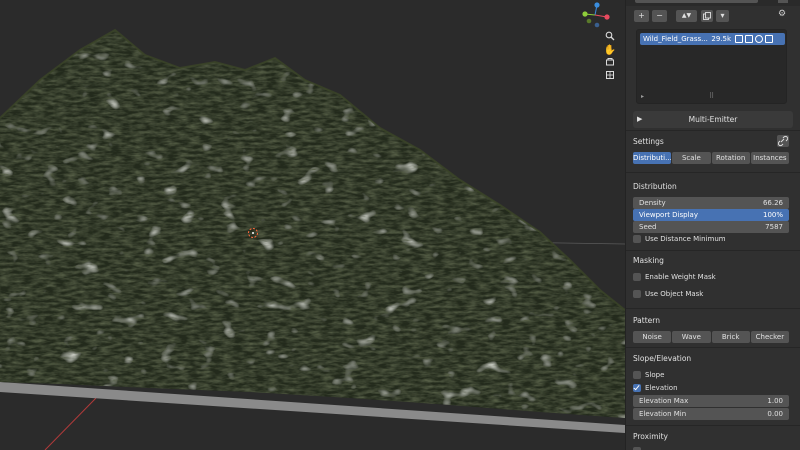 The height and width of the screenshot is (450, 800). What do you see at coordinates (769, 39) in the screenshot?
I see `view-layer-icon` at bounding box center [769, 39].